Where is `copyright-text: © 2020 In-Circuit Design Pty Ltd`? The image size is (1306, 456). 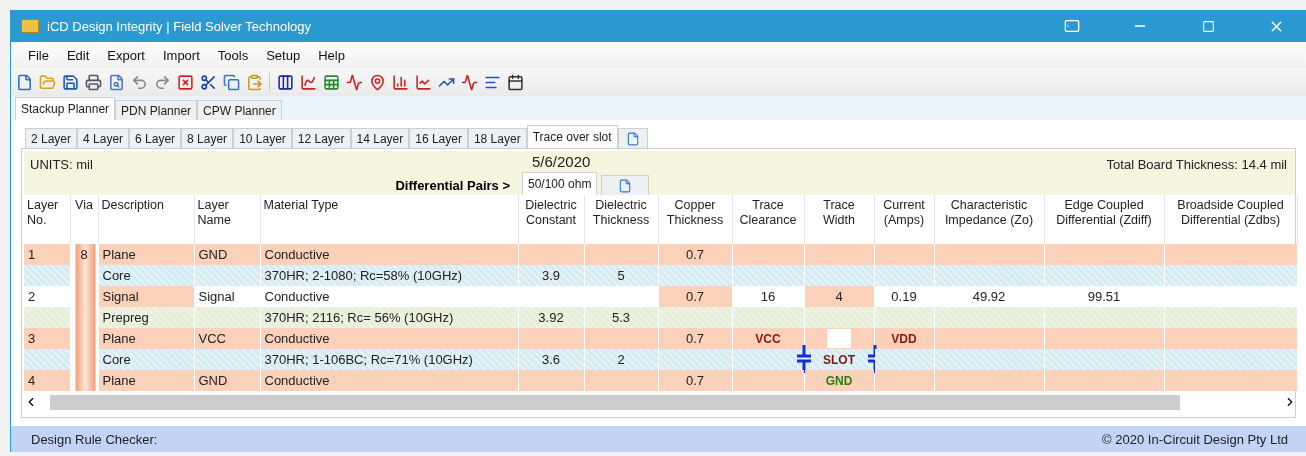 copyright-text: © 2020 In-Circuit Design Pty Ltd is located at coordinates (1195, 439).